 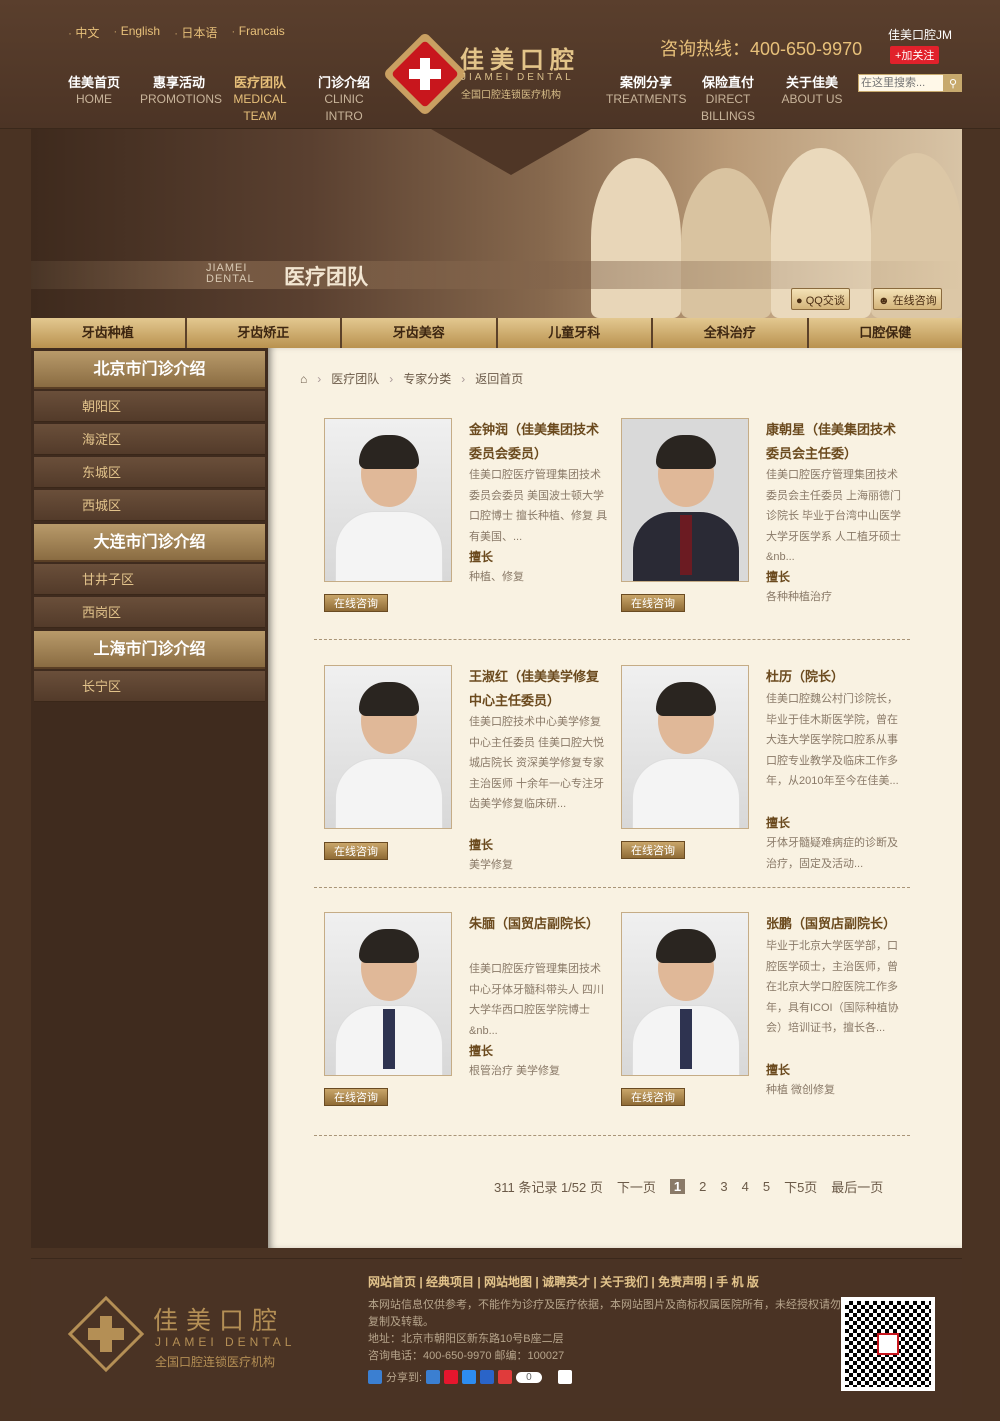 I want to click on sidebar-item-xigang: 西岗区, so click(x=149, y=612).